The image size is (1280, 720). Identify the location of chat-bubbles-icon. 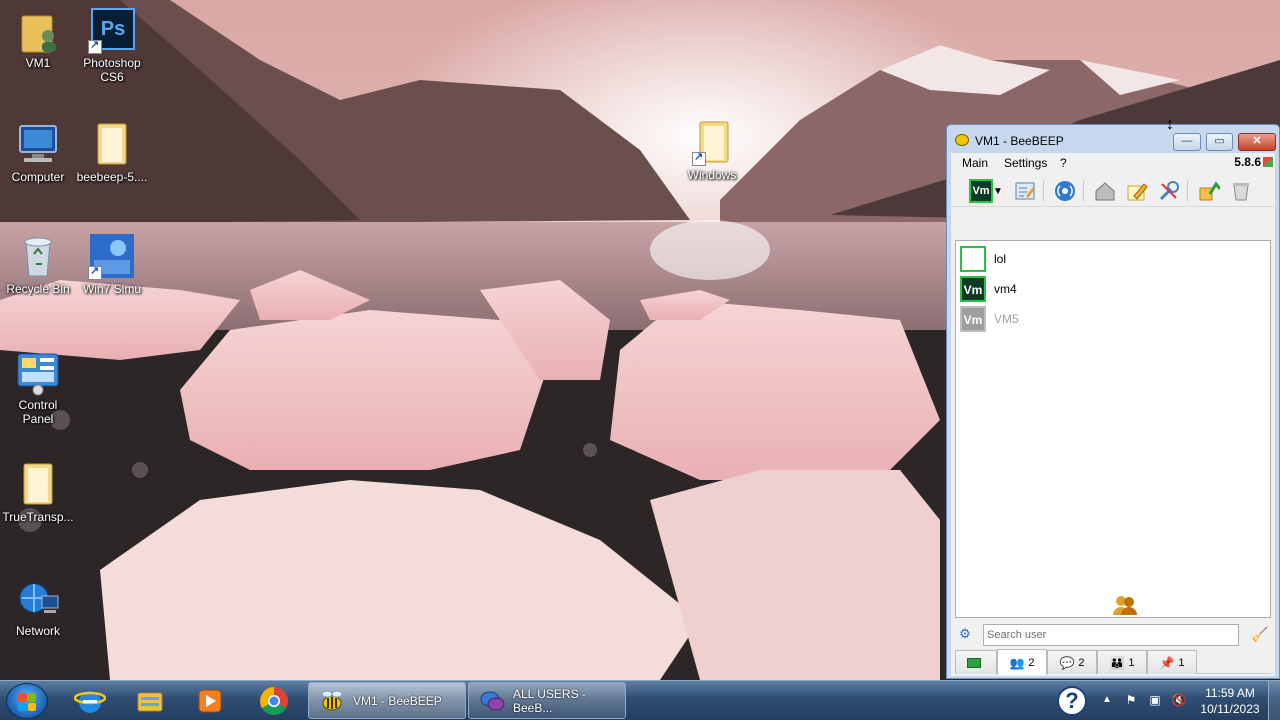
(492, 701).